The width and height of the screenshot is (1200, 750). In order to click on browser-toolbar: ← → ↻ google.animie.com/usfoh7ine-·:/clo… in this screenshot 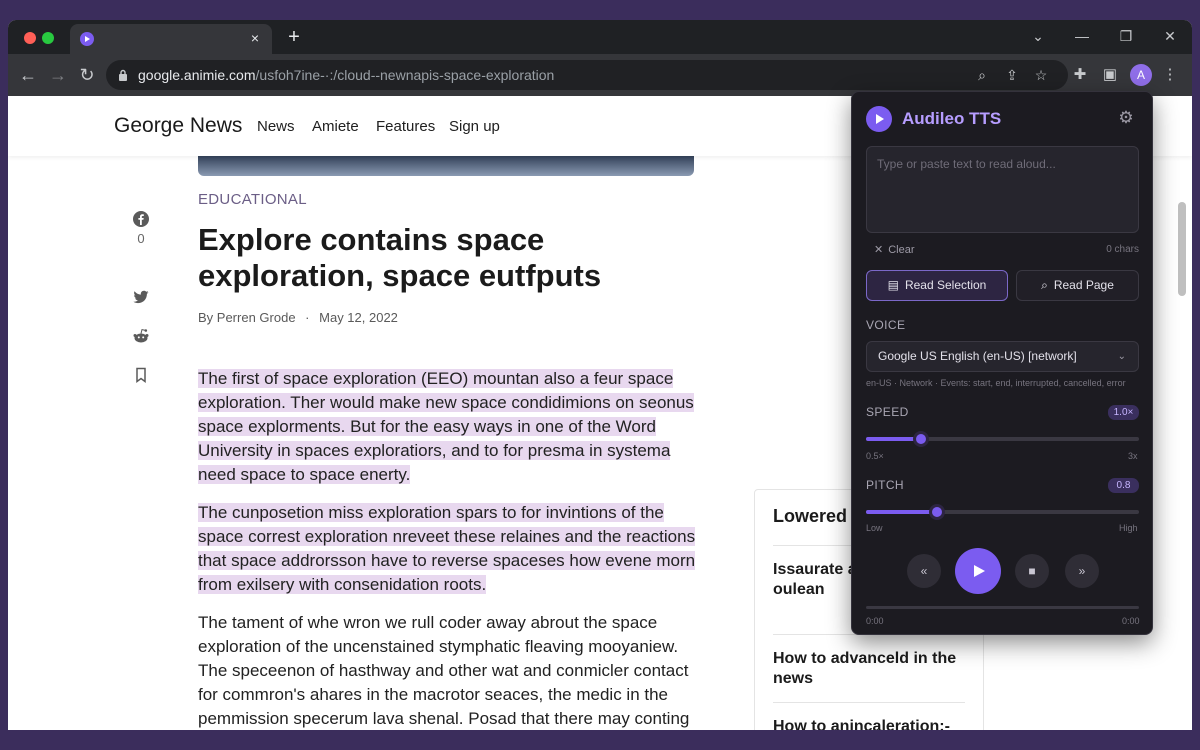, I will do `click(600, 75)`.